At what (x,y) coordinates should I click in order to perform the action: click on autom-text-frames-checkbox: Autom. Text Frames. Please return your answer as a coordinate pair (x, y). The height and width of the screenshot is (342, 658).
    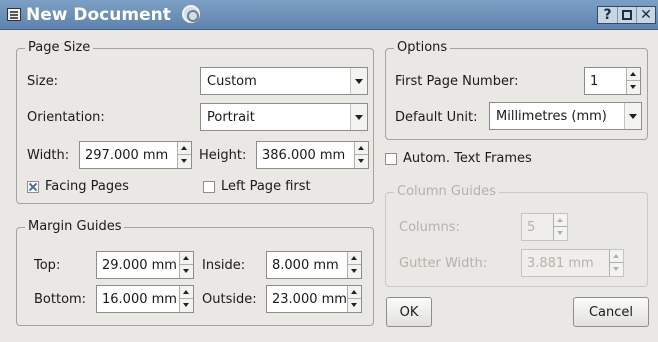
    Looking at the image, I should click on (485, 159).